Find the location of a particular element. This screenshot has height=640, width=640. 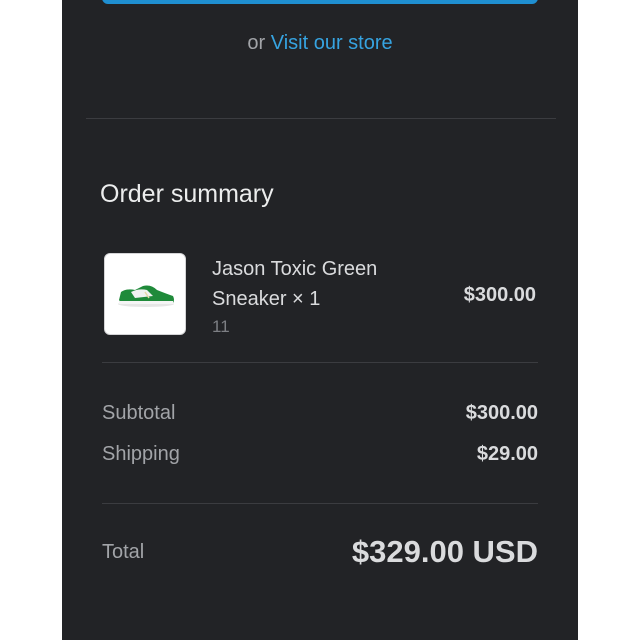

visit-store-link: Visit our store is located at coordinates (332, 43).